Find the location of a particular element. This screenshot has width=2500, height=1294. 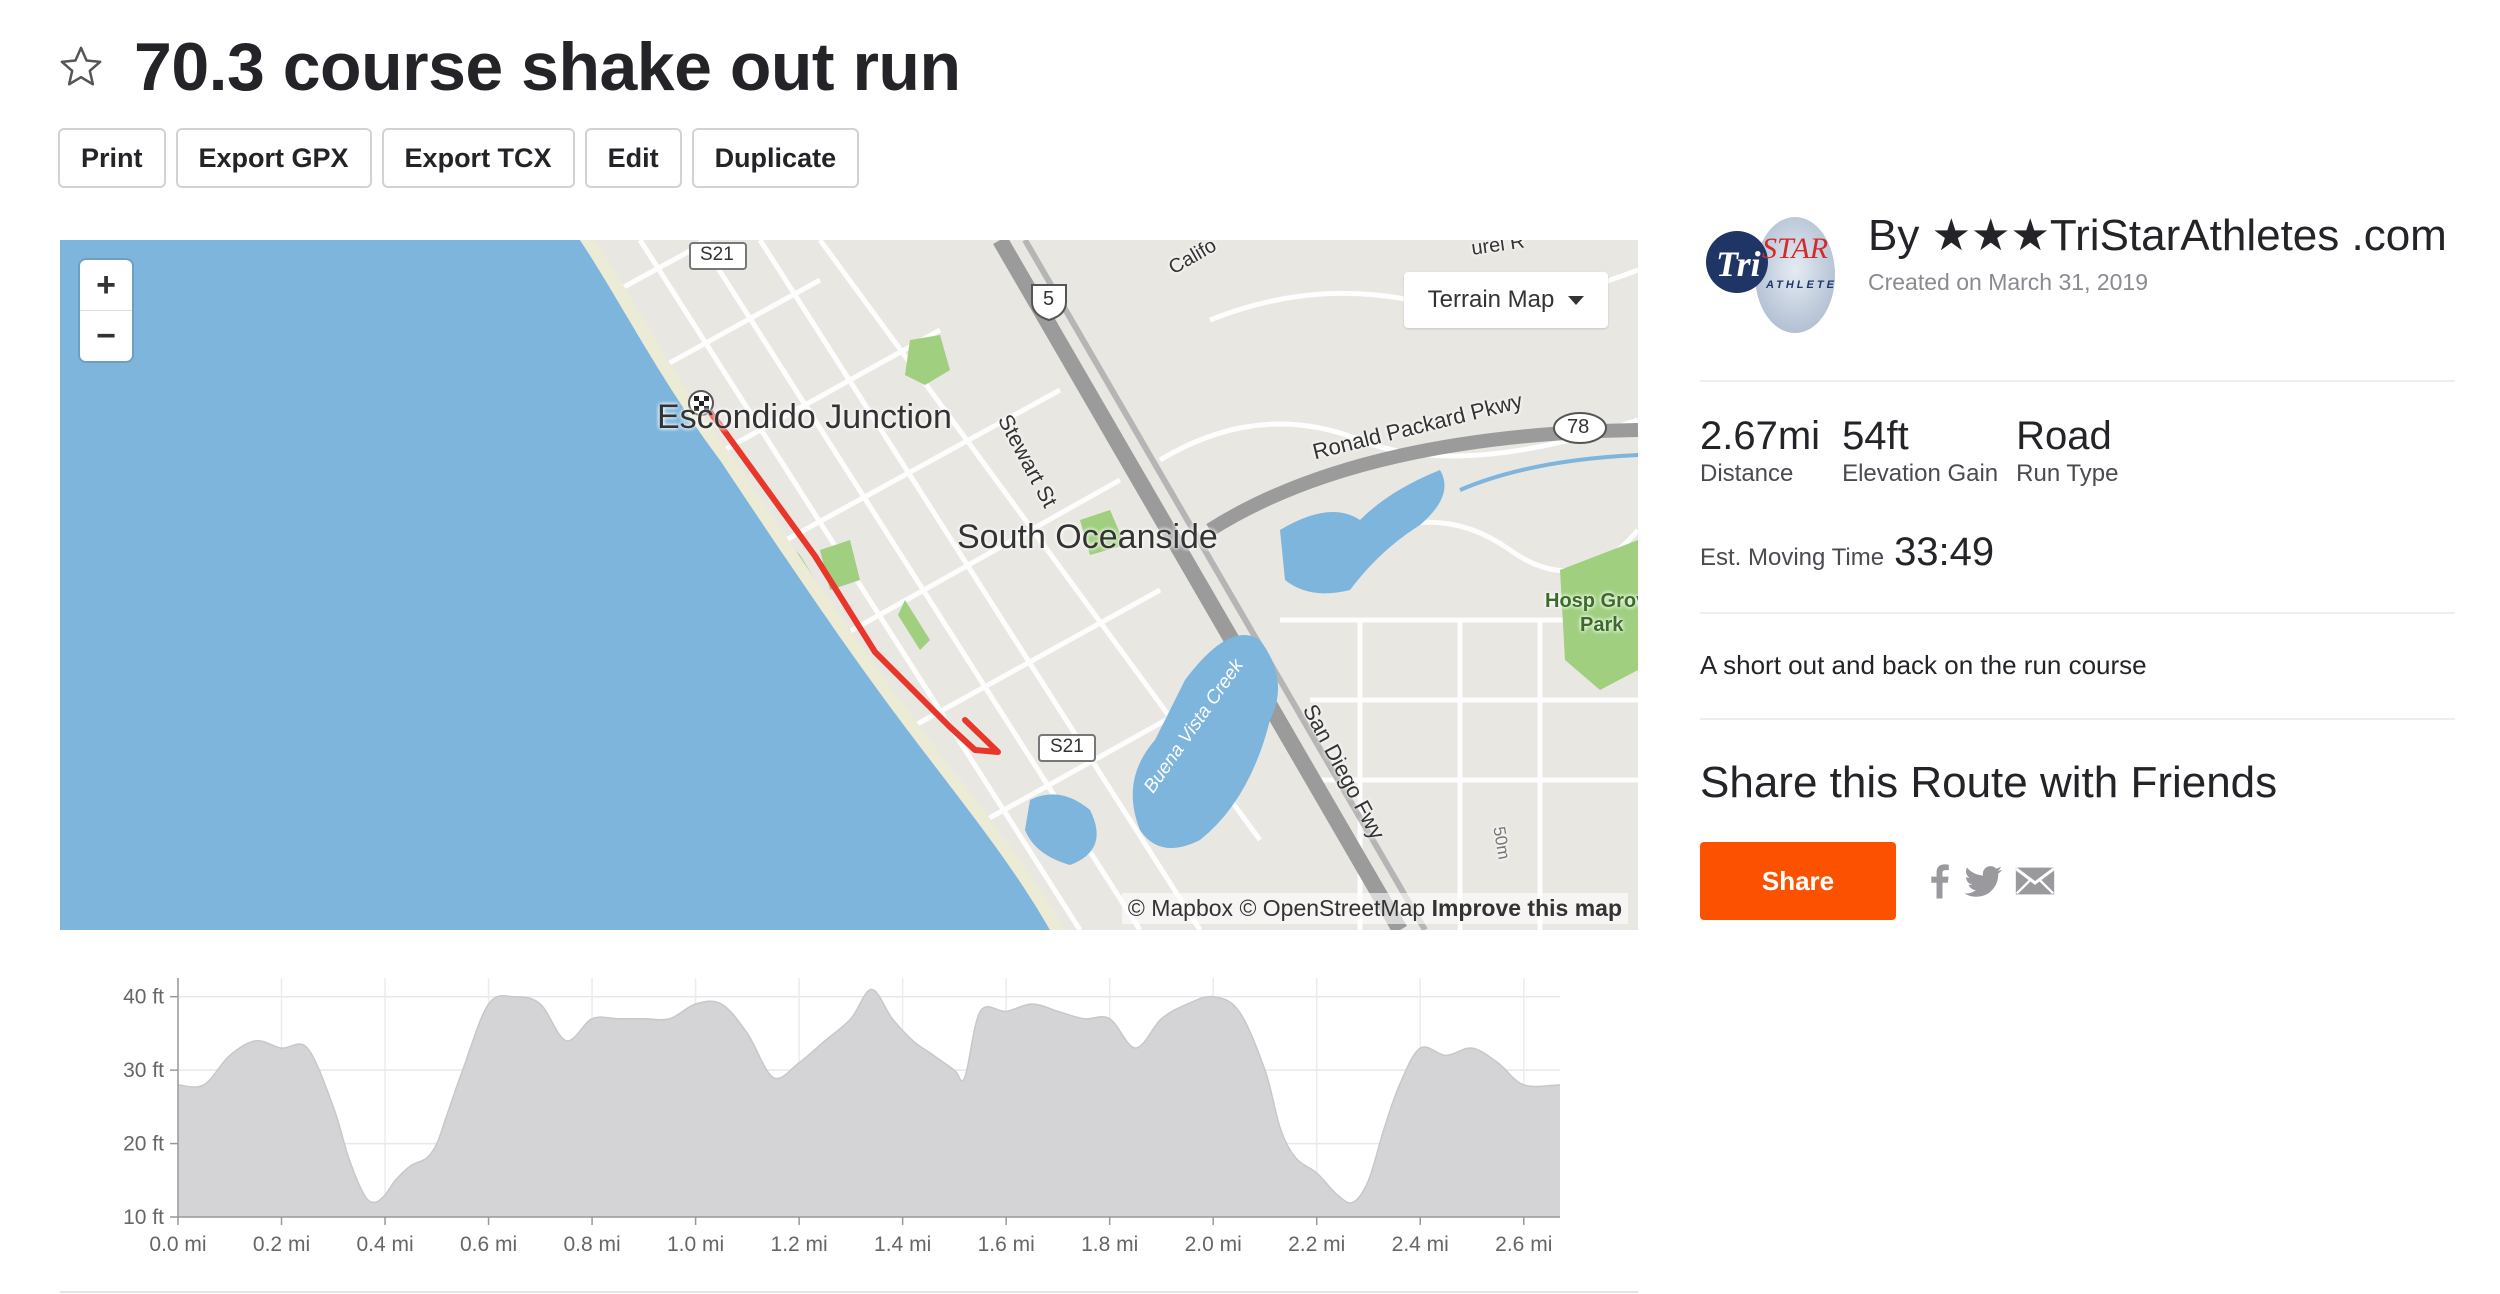

x-tick-label: 1.6 mi is located at coordinates (1006, 1244).